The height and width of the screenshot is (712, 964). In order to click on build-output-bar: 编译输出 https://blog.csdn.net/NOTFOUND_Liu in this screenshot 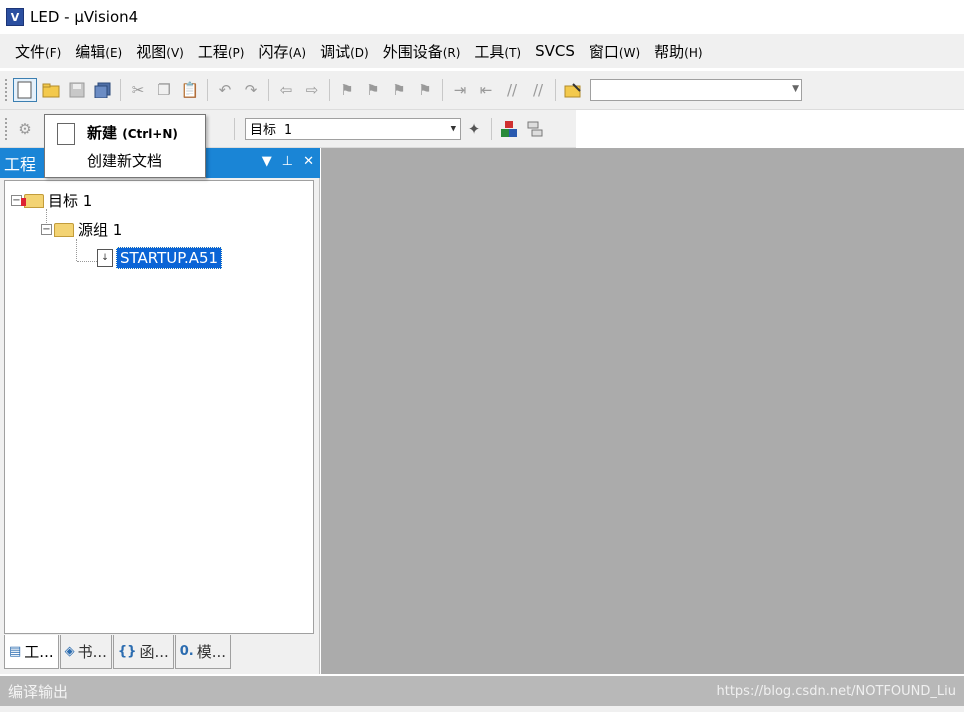, I will do `click(482, 691)`.